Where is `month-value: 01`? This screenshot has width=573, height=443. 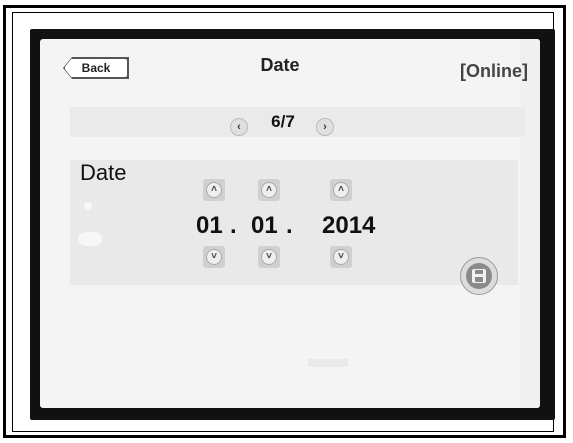 month-value: 01 is located at coordinates (264, 226).